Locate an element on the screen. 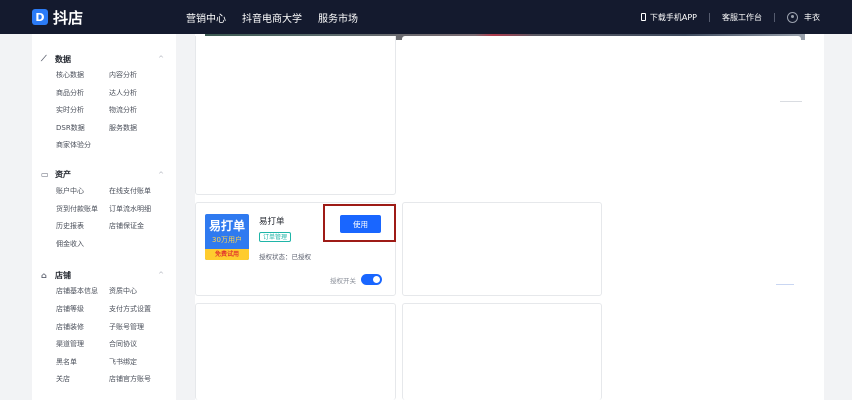  user-name: 丰衣 is located at coordinates (812, 17).